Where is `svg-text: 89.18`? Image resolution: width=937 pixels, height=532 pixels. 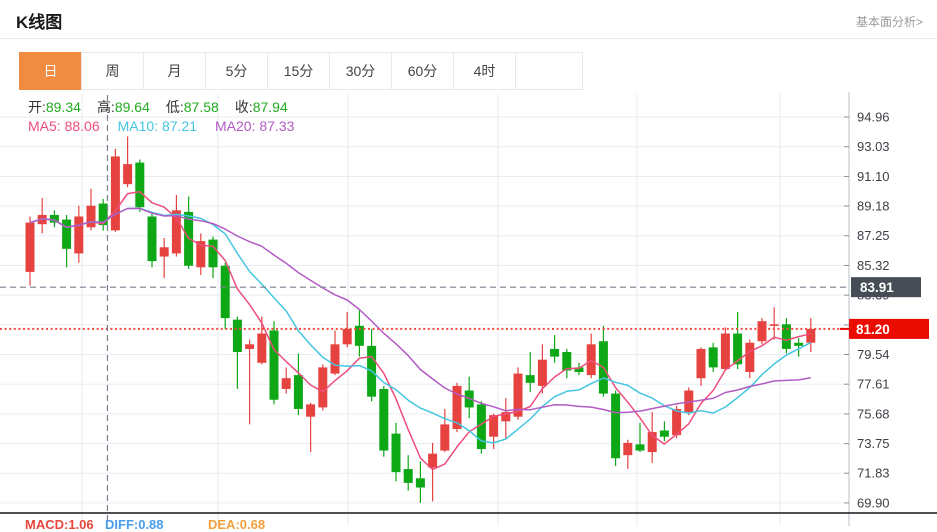
svg-text: 89.18 is located at coordinates (873, 206).